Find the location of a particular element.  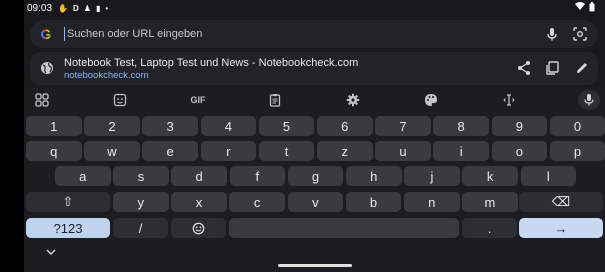

chevron-down-icon is located at coordinates (51, 252).